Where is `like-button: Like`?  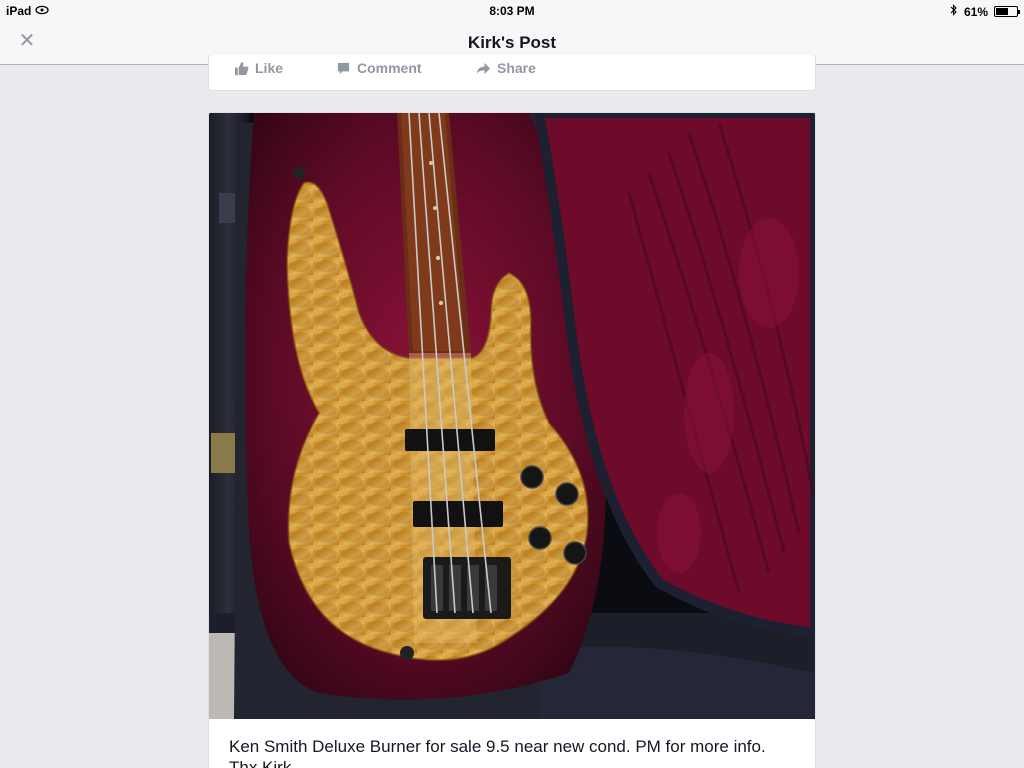
like-button: Like is located at coordinates (258, 68).